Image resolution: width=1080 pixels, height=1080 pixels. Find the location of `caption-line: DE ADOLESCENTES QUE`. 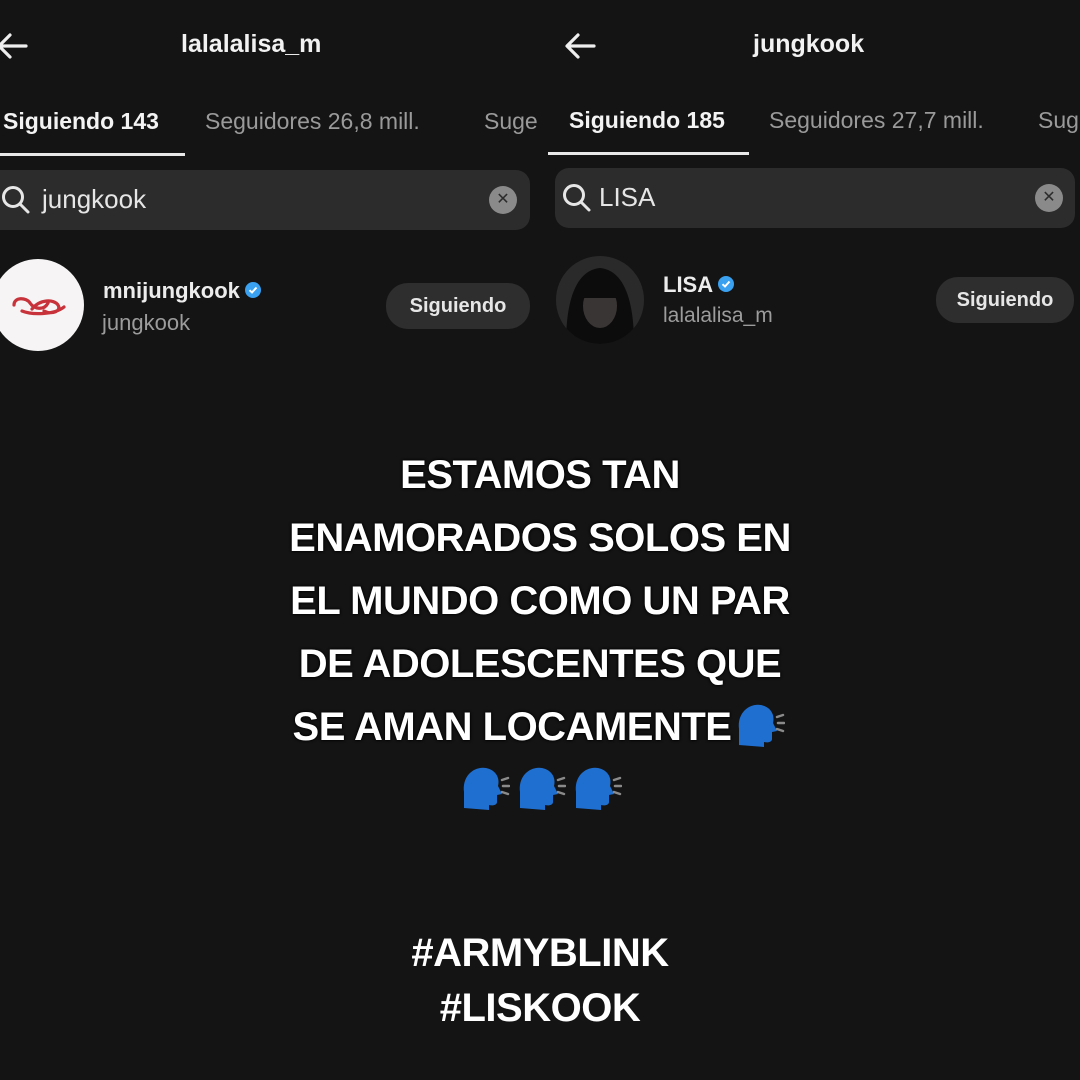

caption-line: DE ADOLESCENTES QUE is located at coordinates (540, 664).